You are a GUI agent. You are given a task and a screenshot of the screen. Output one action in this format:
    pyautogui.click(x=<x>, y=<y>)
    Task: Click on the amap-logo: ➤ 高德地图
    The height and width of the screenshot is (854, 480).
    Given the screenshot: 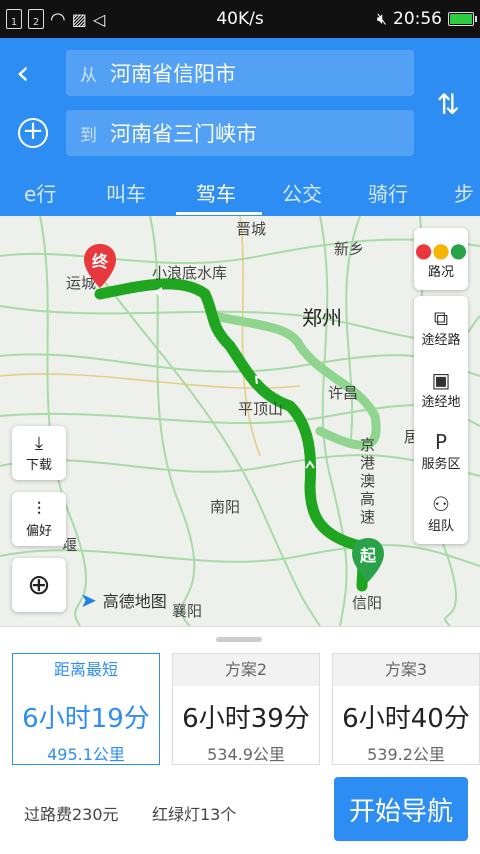 What is the action you would take?
    pyautogui.click(x=123, y=600)
    